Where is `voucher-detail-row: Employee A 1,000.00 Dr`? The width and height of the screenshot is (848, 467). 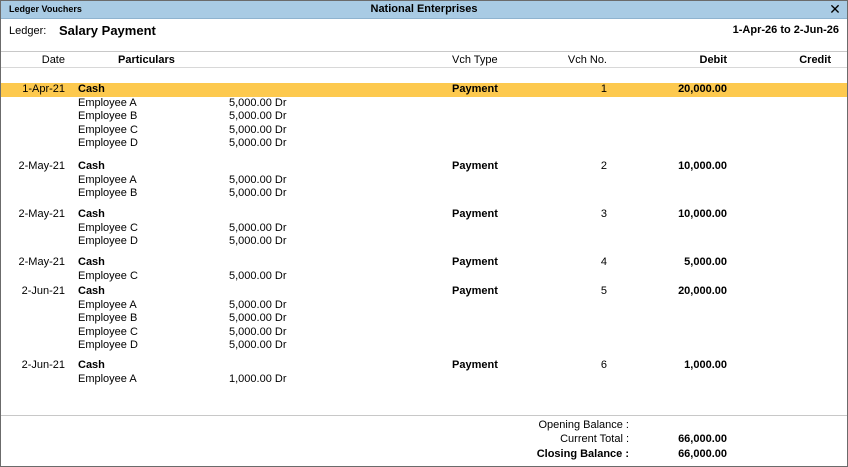
voucher-detail-row: Employee A 1,000.00 Dr is located at coordinates (424, 379).